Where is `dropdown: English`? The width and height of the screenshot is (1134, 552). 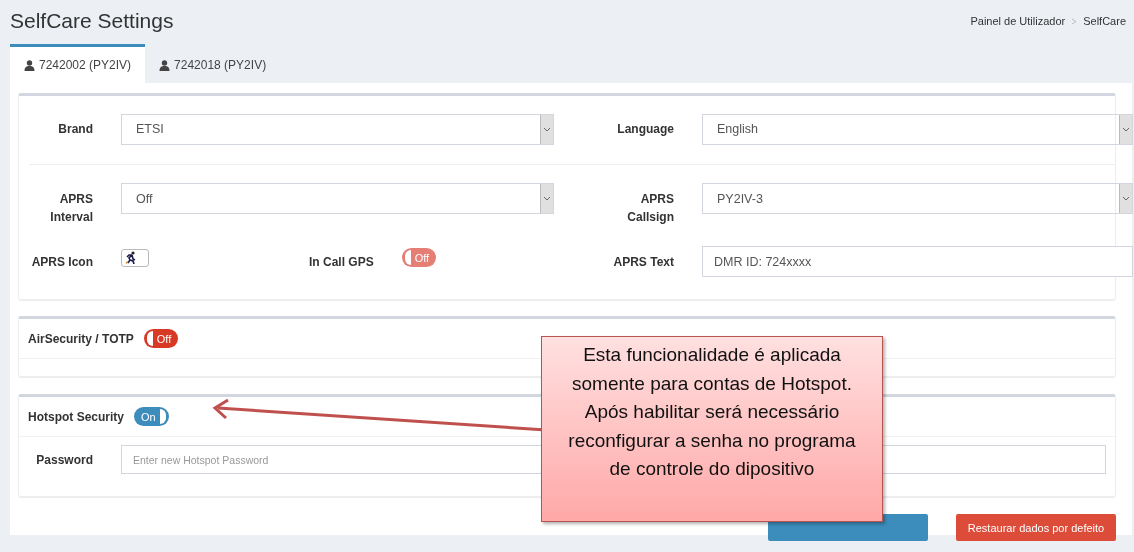
dropdown: English is located at coordinates (917, 129).